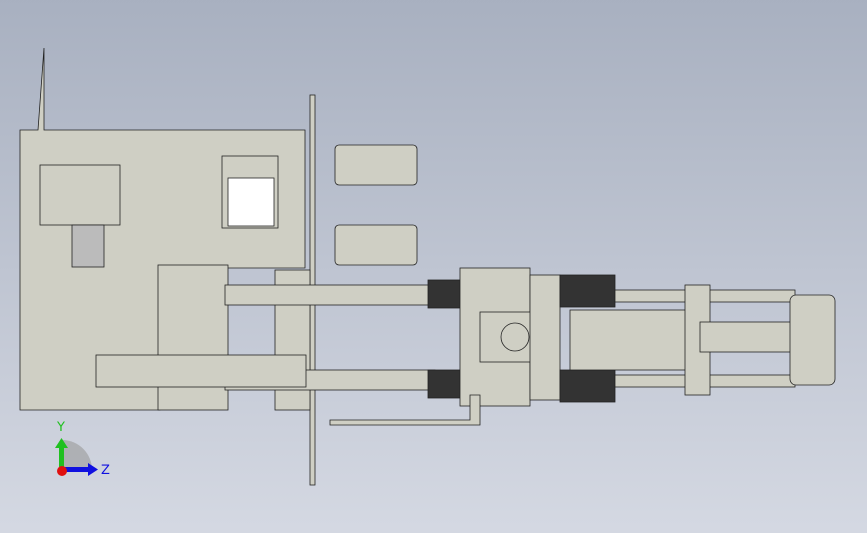 The image size is (867, 533). Describe the element at coordinates (81, 469) in the screenshot. I see `z-axis-arrow-icon` at that location.